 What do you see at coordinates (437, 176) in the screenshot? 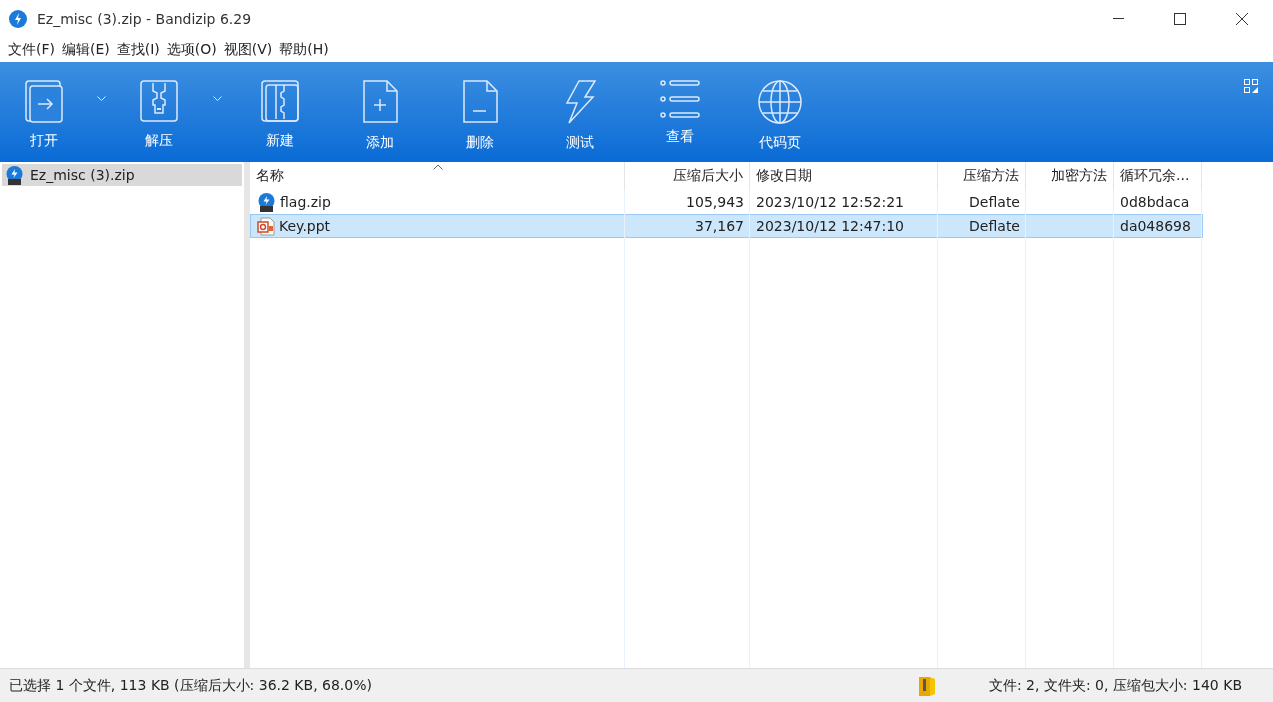
I see `column-header: 名称` at bounding box center [437, 176].